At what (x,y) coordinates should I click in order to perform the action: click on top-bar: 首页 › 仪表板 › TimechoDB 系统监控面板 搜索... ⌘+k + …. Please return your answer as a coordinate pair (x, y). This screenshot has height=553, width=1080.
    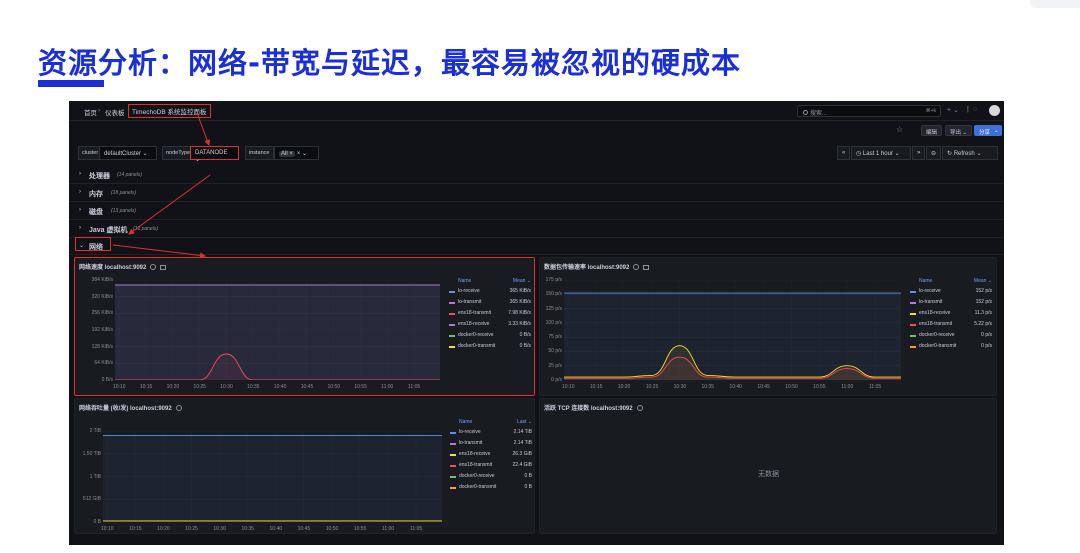
    Looking at the image, I should click on (536, 111).